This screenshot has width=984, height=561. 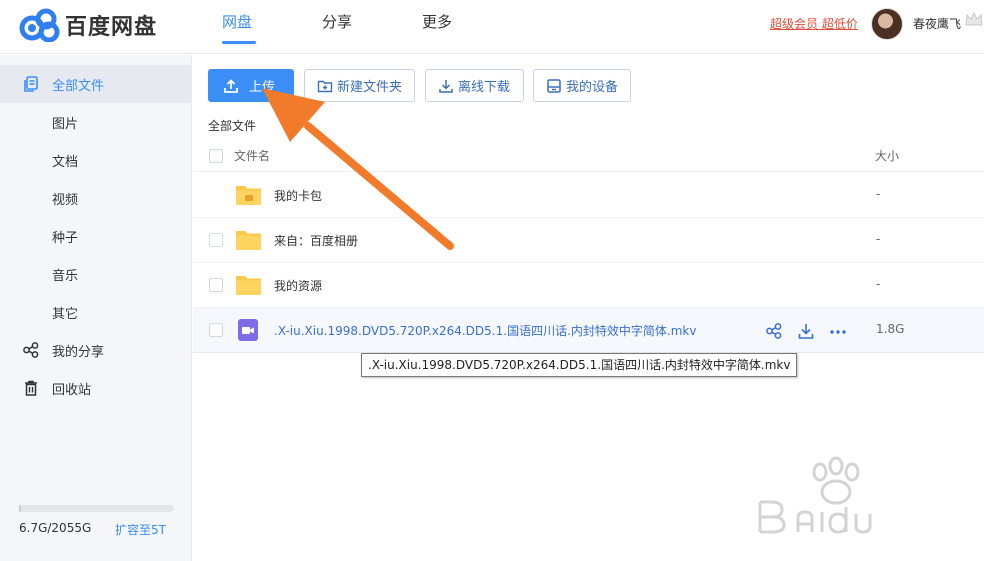 I want to click on sidebar-item-label: 我的分享, so click(x=78, y=352).